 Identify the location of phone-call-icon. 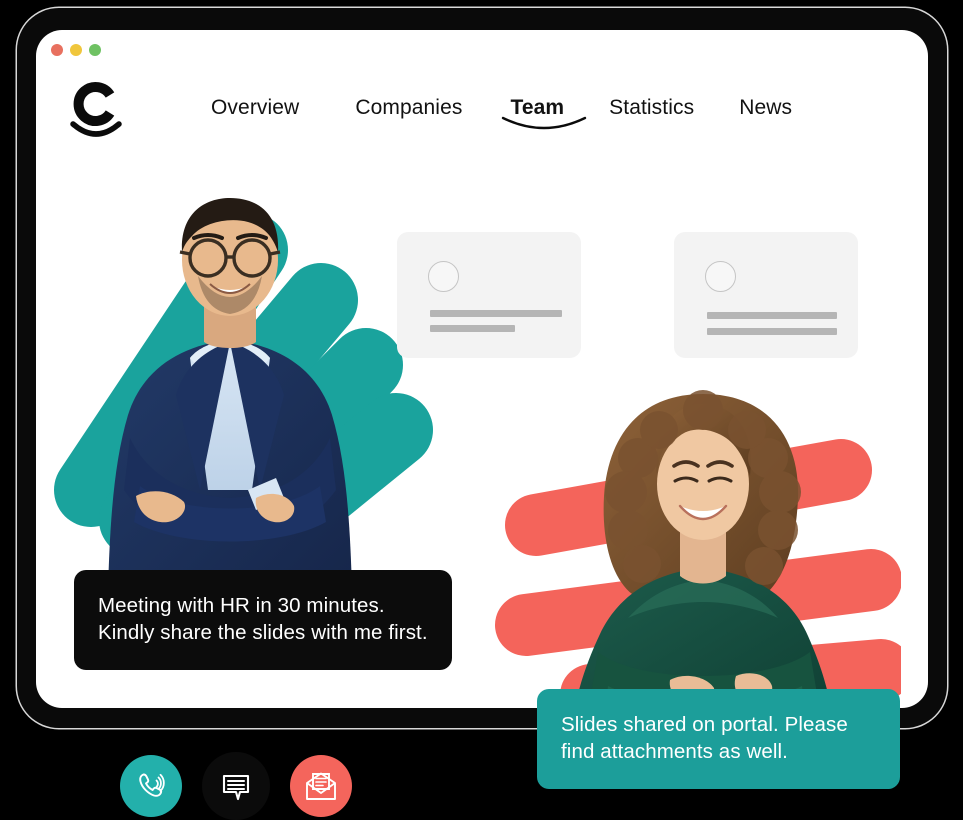
(152, 785).